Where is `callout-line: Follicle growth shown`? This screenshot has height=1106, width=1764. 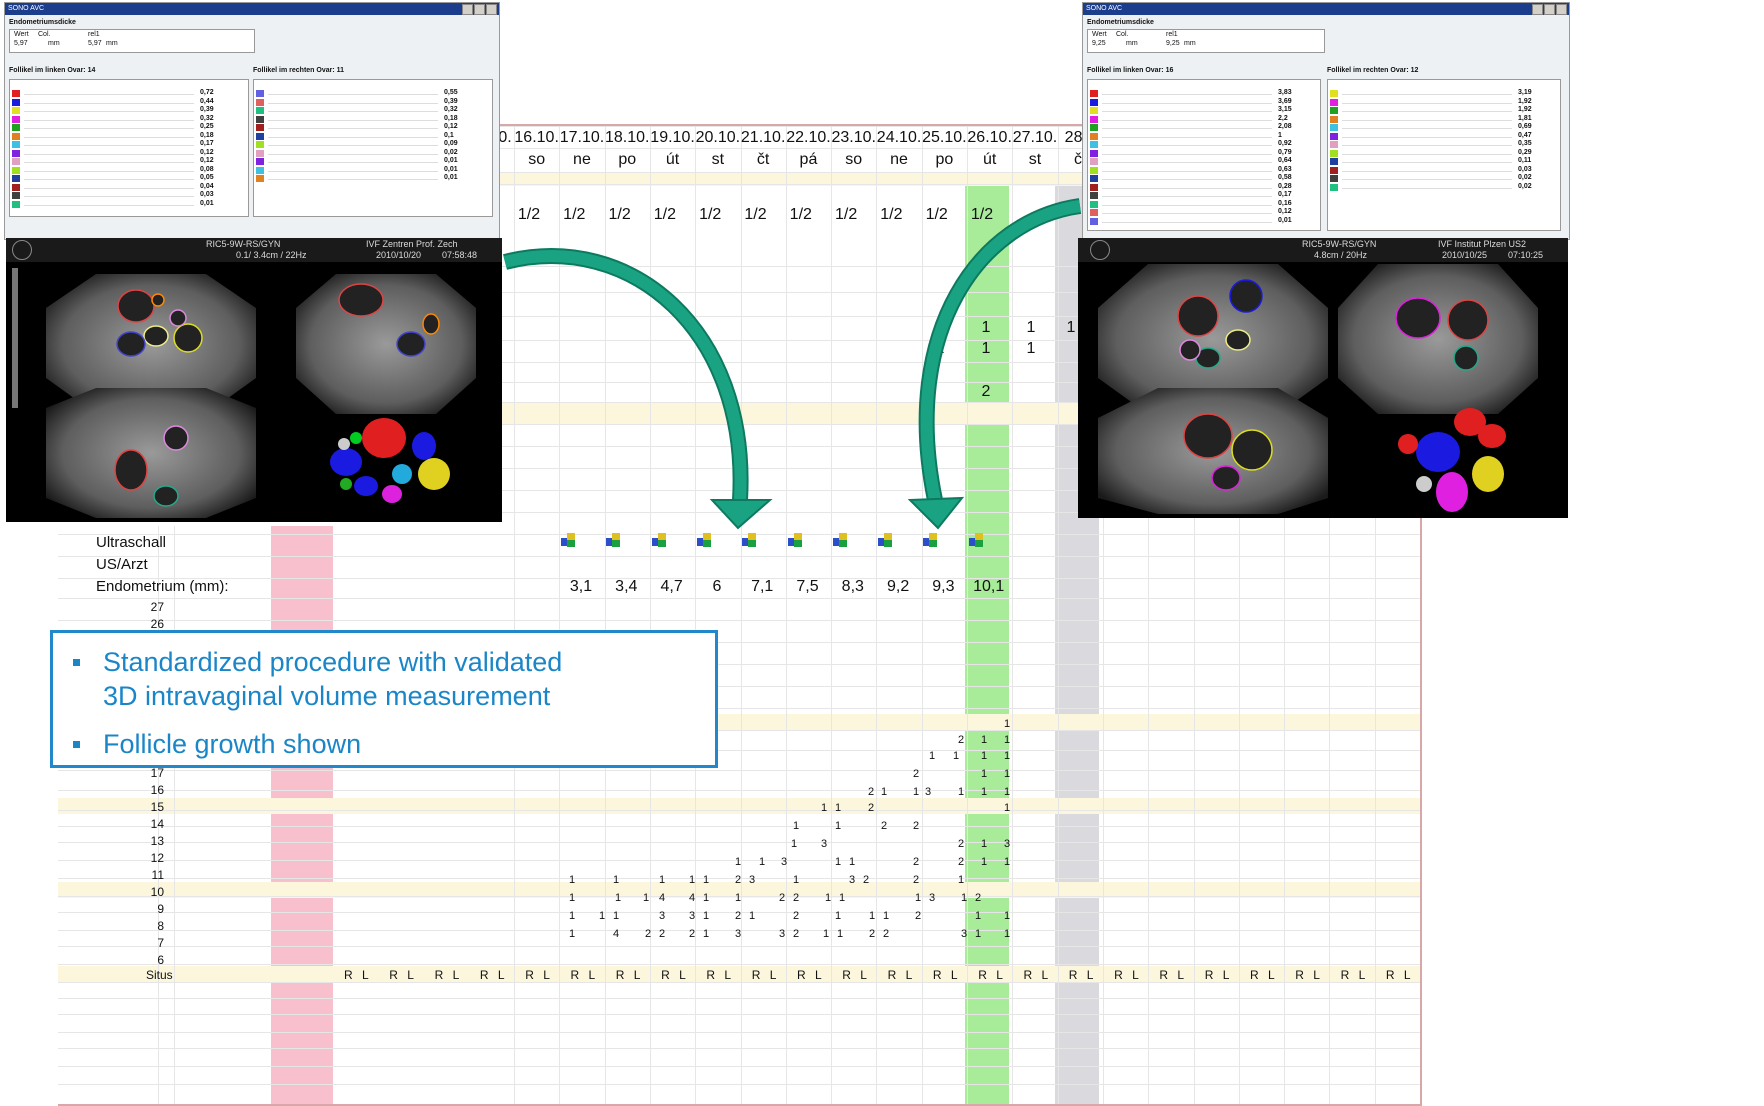
callout-line: Follicle growth shown is located at coordinates (232, 744).